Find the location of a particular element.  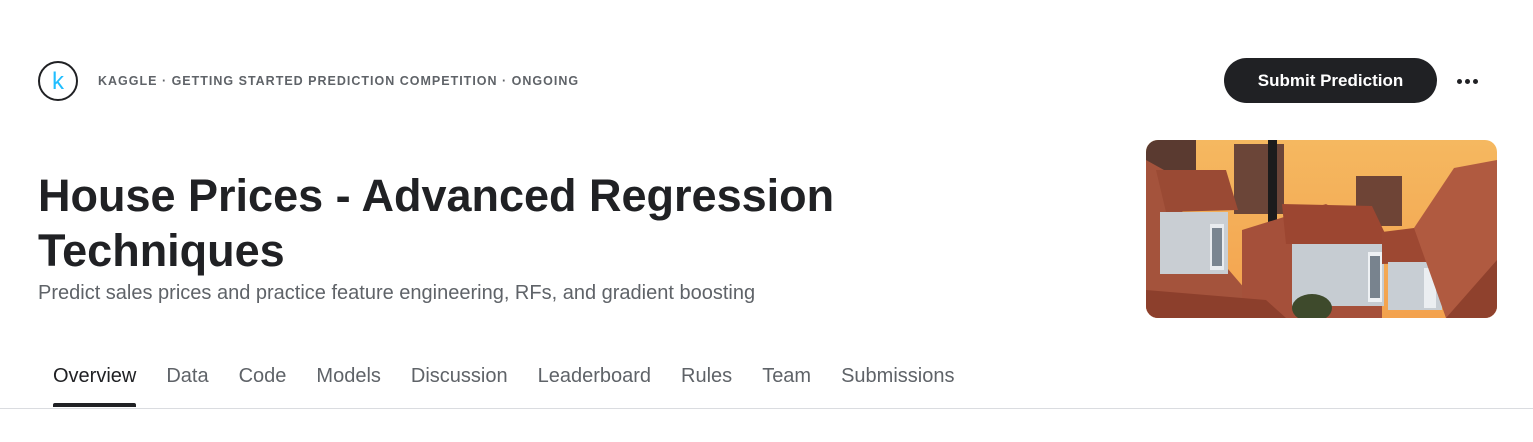

submit-prediction-button: Submit Prediction is located at coordinates (1330, 80).